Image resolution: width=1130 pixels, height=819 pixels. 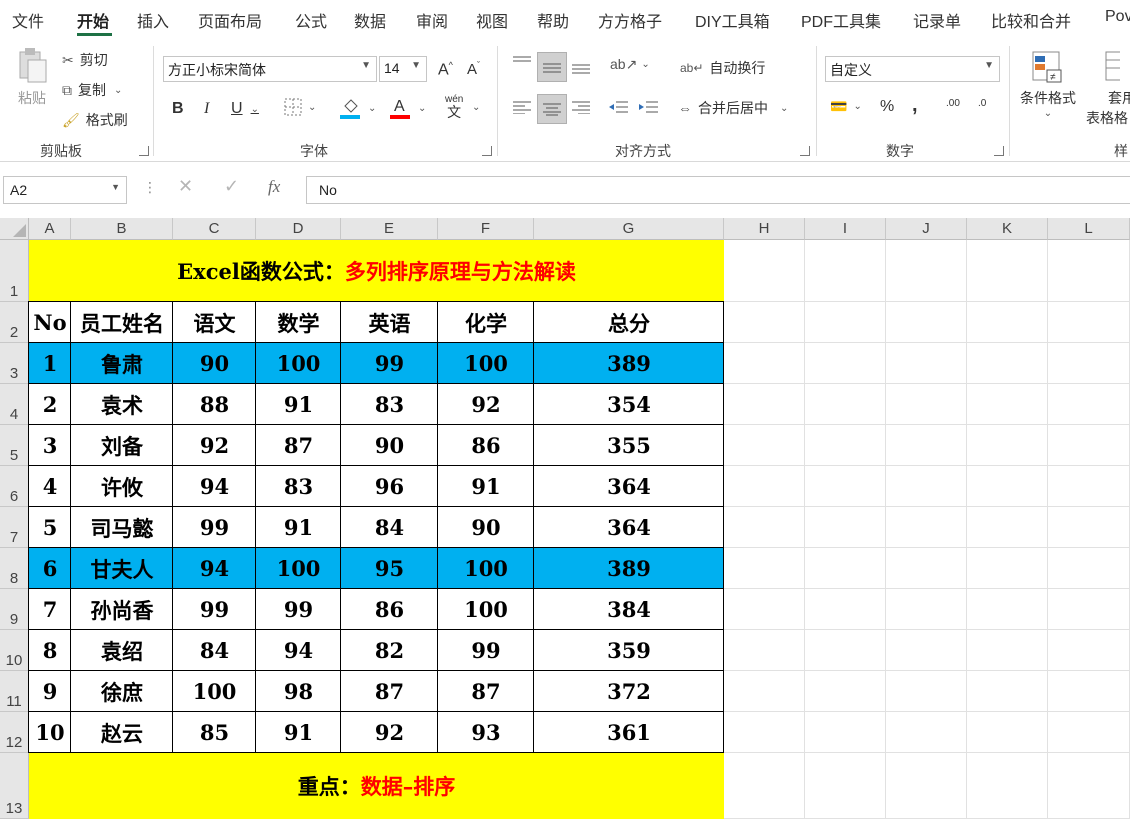 I want to click on data-cell: 354, so click(x=629, y=404).